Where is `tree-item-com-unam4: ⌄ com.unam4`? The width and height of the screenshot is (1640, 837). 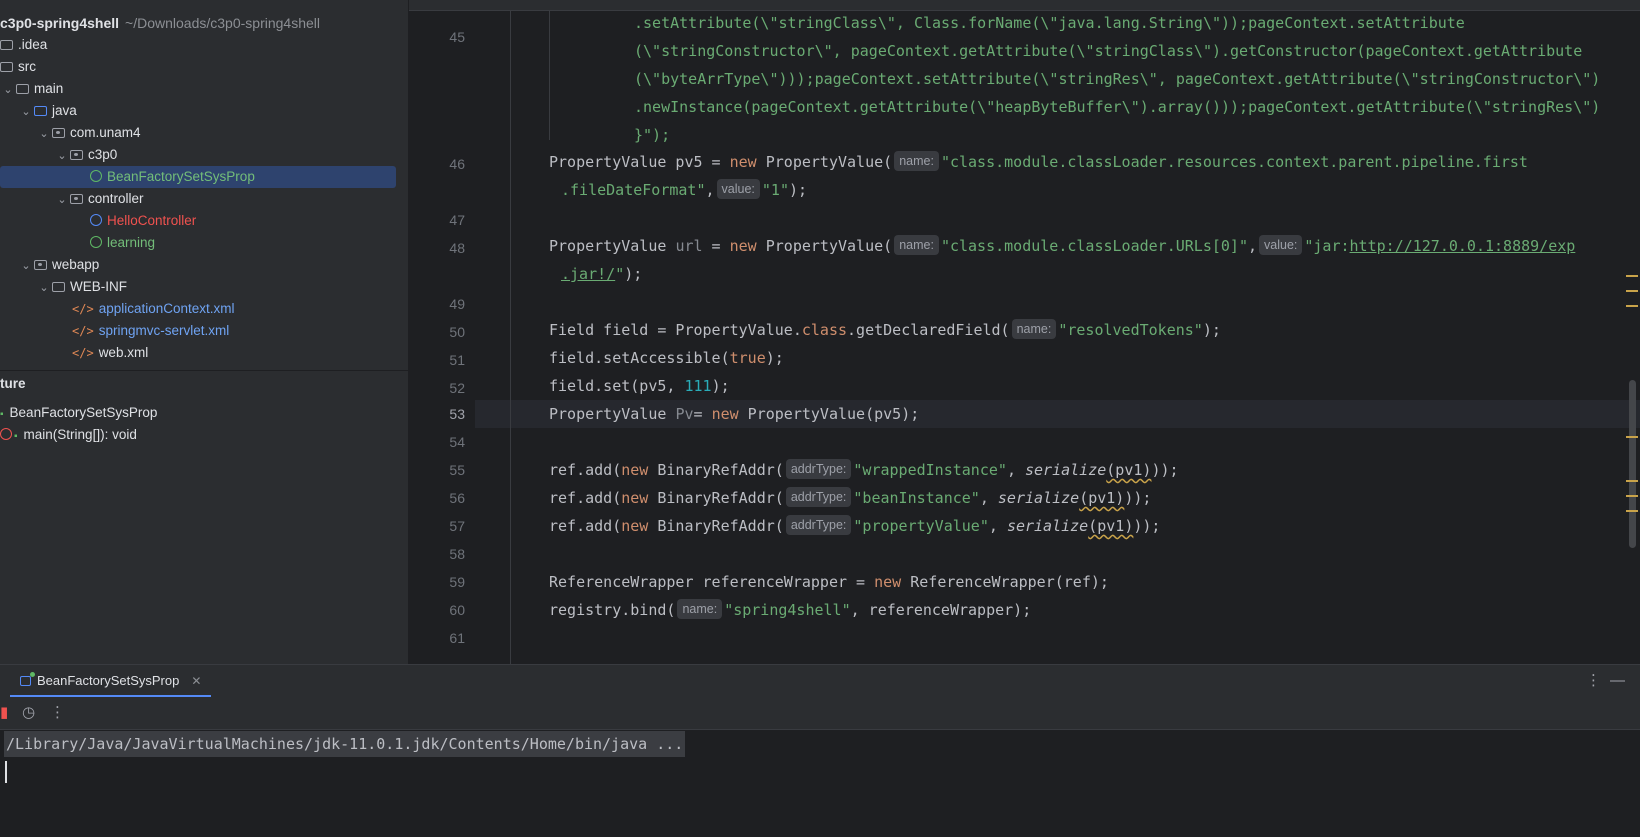 tree-item-com-unam4: ⌄ com.unam4 is located at coordinates (198, 133).